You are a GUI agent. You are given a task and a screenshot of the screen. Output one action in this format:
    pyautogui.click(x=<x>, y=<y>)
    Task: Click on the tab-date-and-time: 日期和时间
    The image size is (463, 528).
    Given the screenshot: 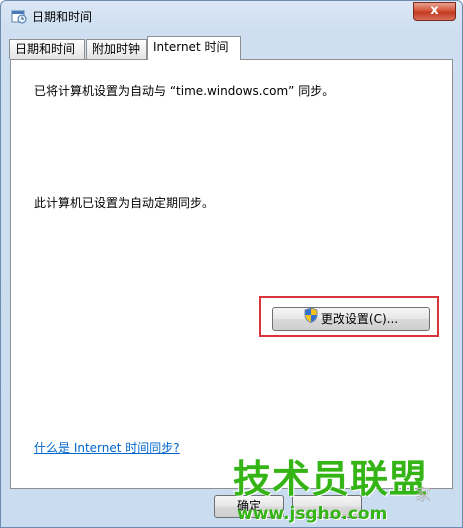 What is the action you would take?
    pyautogui.click(x=47, y=49)
    